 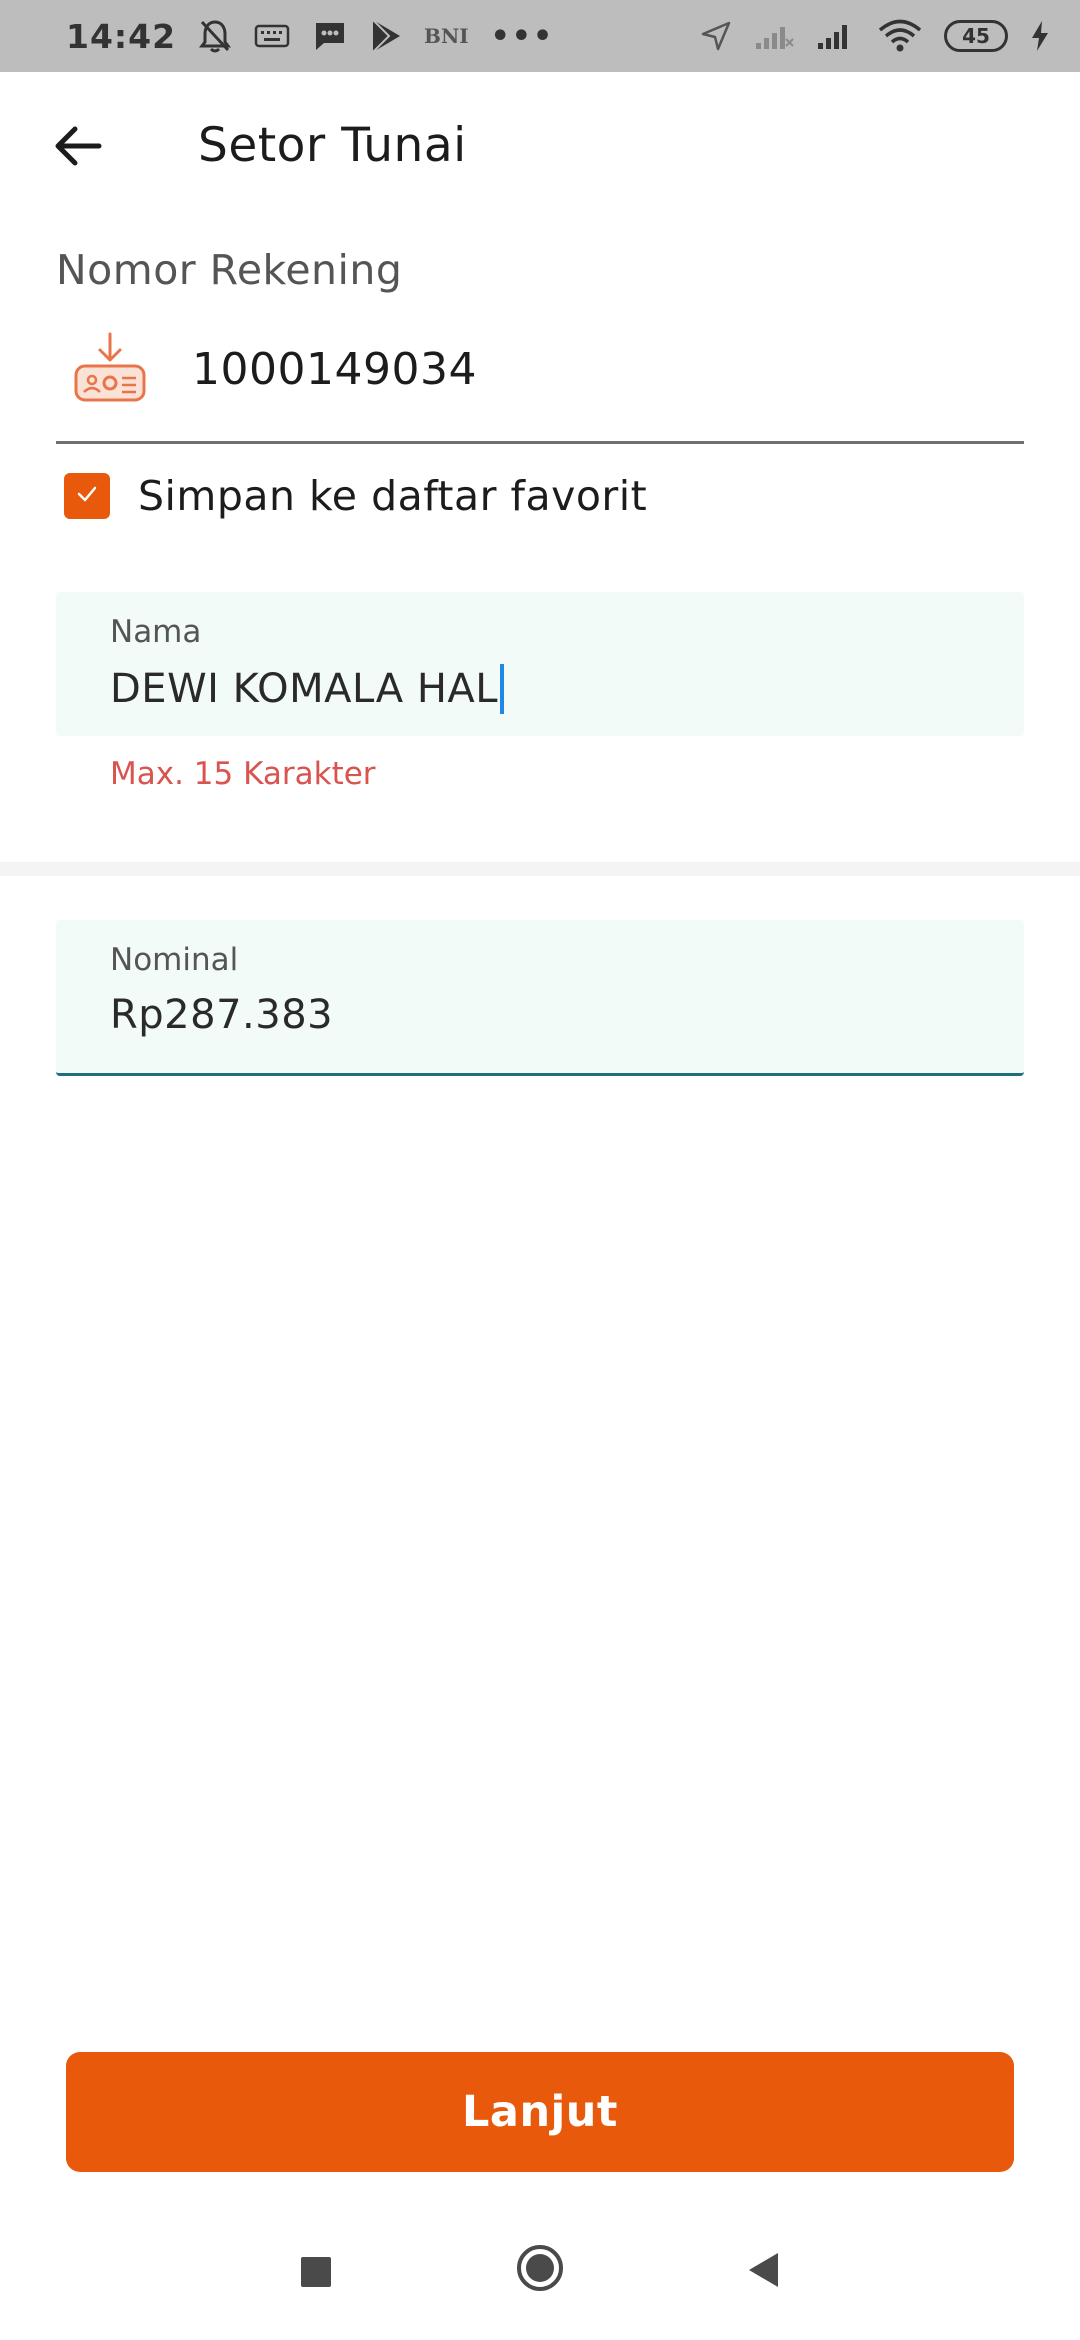 I want to click on triangle-back-icon, so click(x=764, y=2272).